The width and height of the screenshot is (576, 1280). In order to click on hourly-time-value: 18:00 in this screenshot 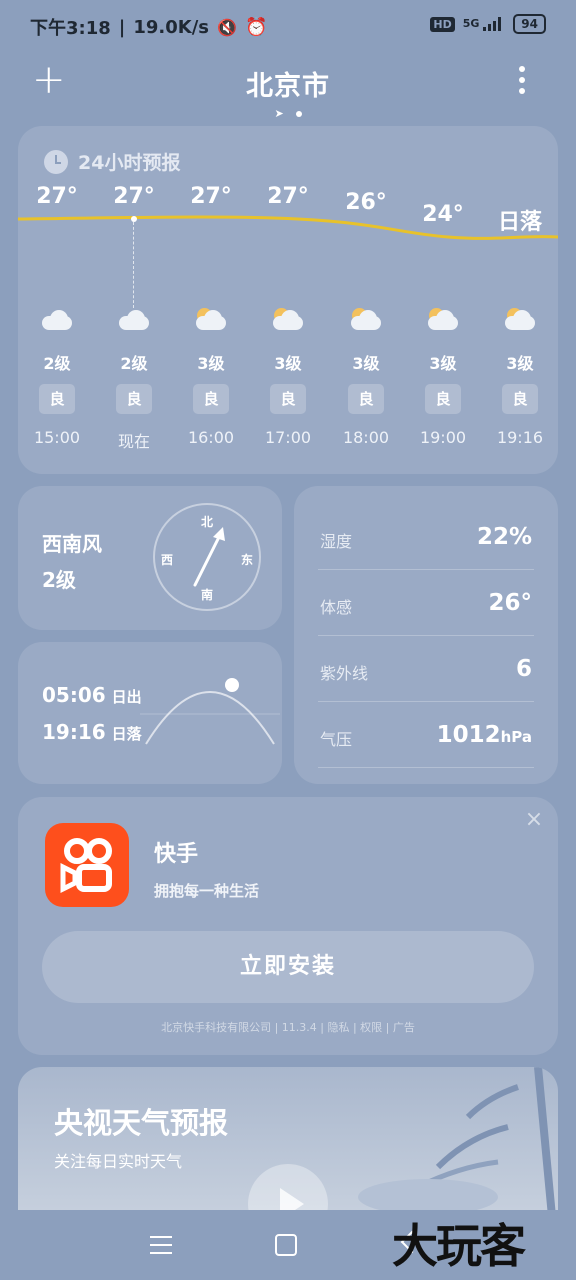, I will do `click(366, 437)`.